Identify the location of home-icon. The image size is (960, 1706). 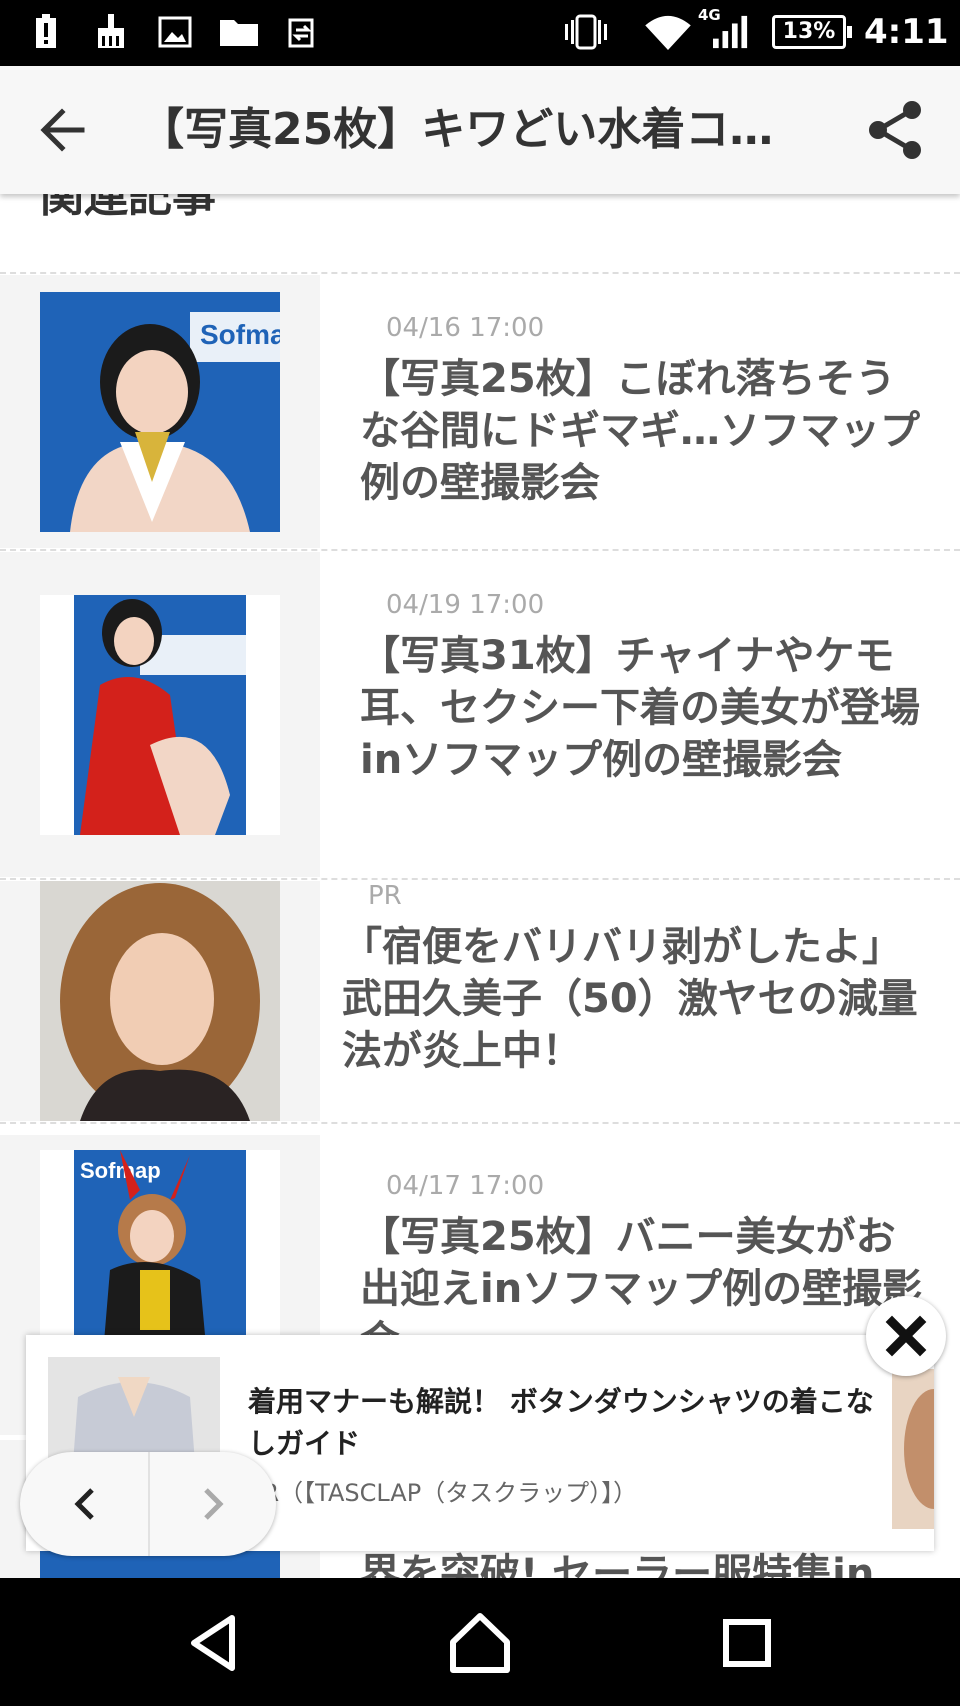
(480, 1643).